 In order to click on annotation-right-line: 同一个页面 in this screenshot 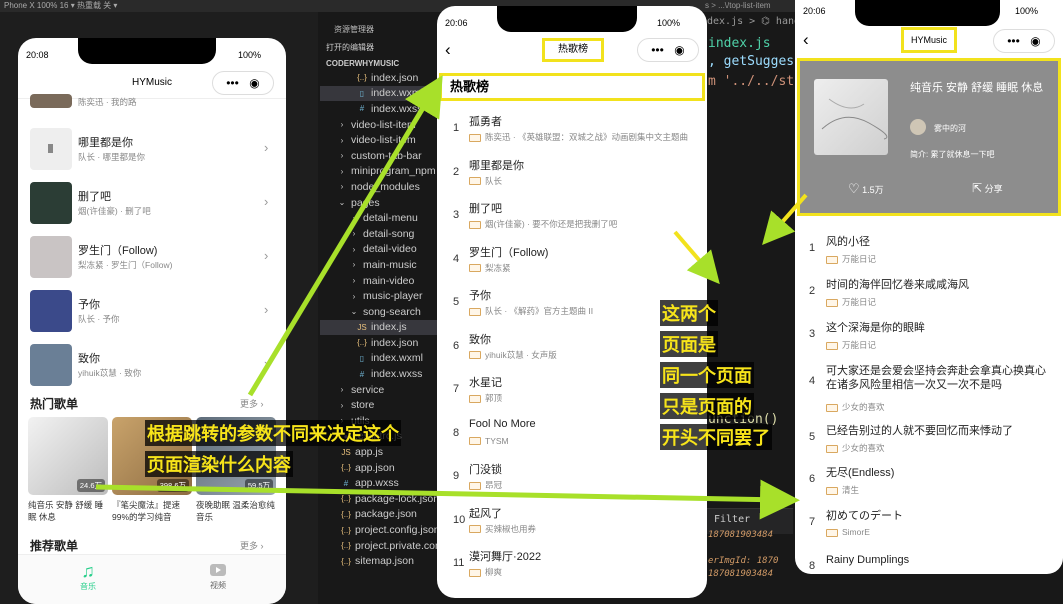, I will do `click(707, 375)`.